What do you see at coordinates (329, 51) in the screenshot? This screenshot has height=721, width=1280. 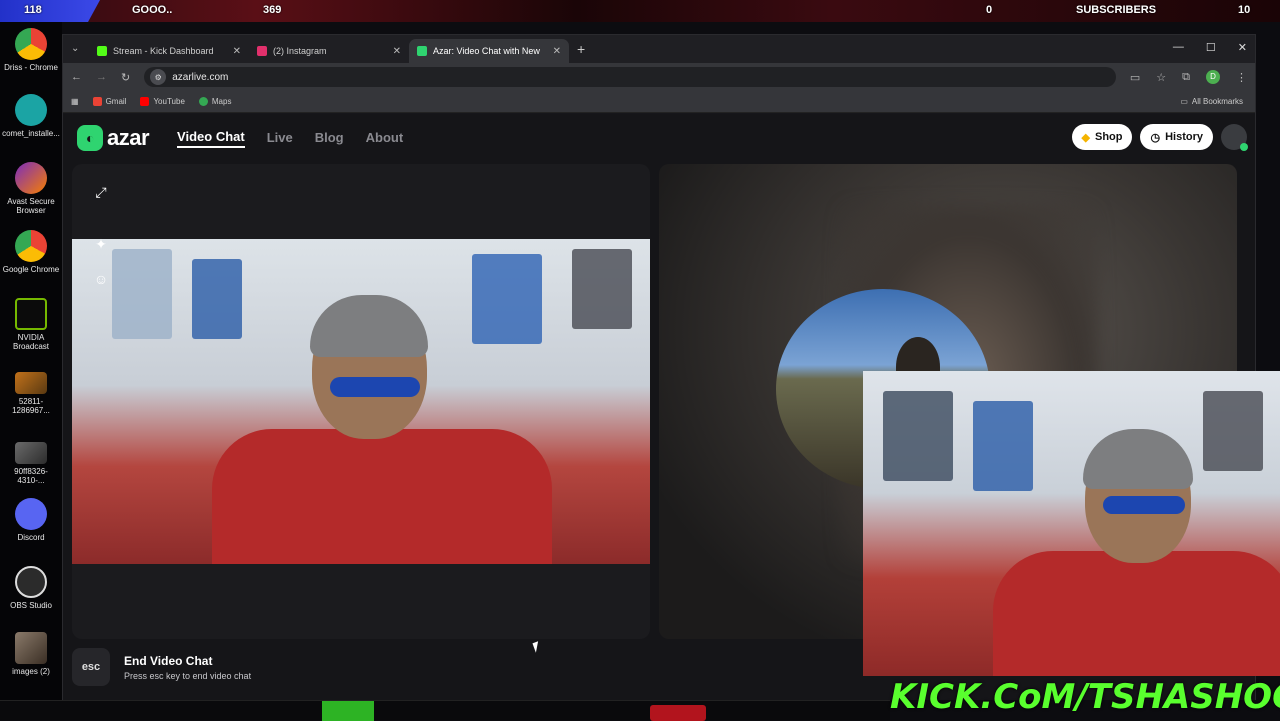 I see `tab-instagram: (2) Instagram ✕` at bounding box center [329, 51].